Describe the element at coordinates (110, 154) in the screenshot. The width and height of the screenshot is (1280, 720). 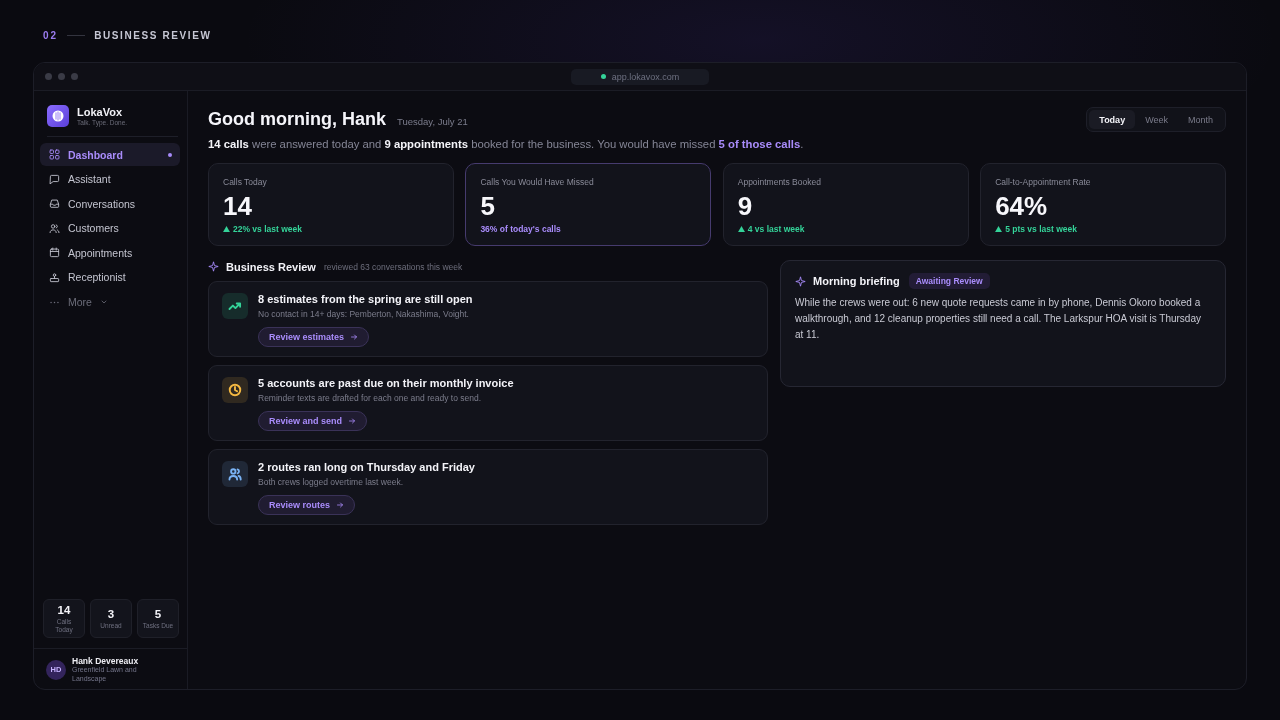
I see `nav-item: Dashboard` at that location.